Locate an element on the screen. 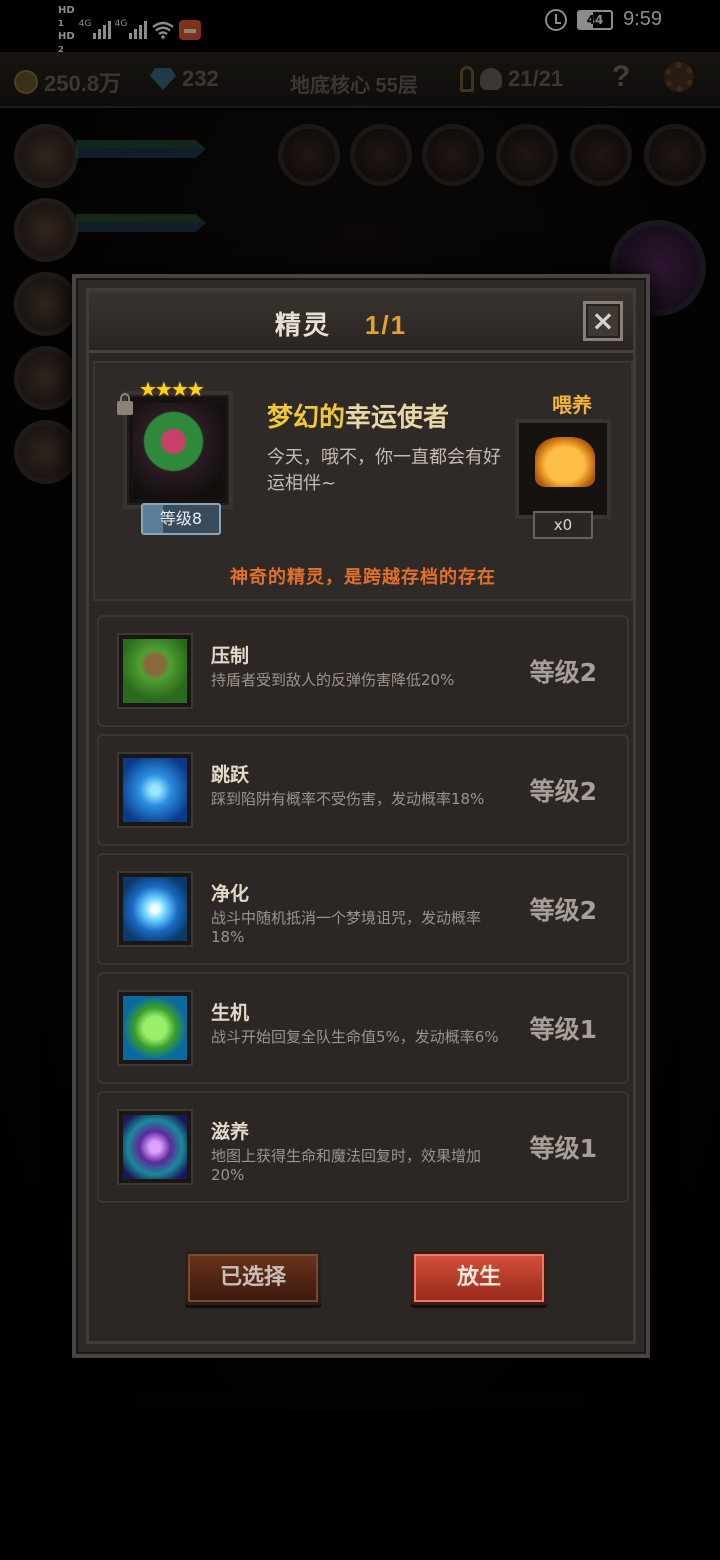  skill-name: 压制 is located at coordinates (230, 656).